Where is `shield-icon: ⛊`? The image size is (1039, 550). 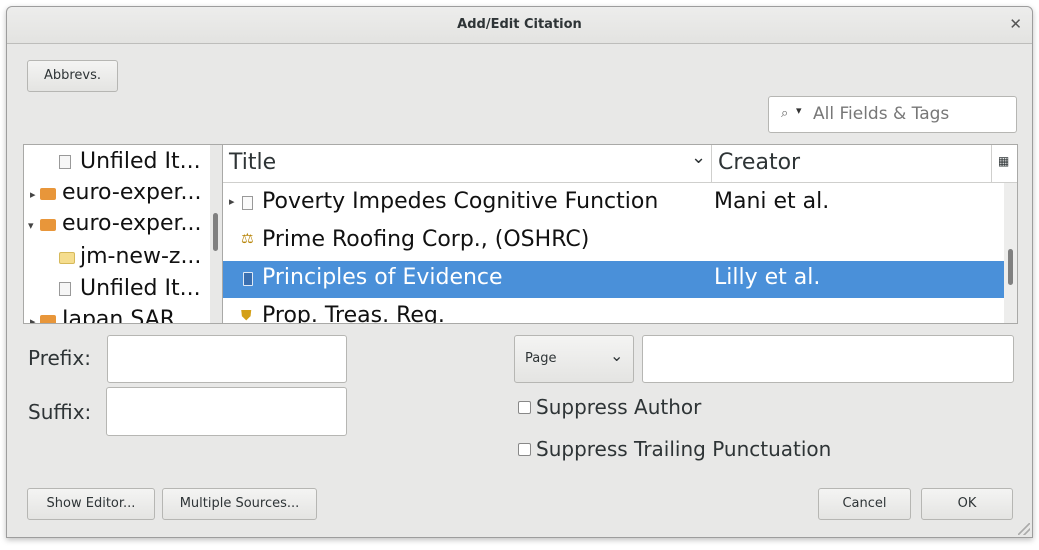
shield-icon: ⛊ is located at coordinates (246, 316).